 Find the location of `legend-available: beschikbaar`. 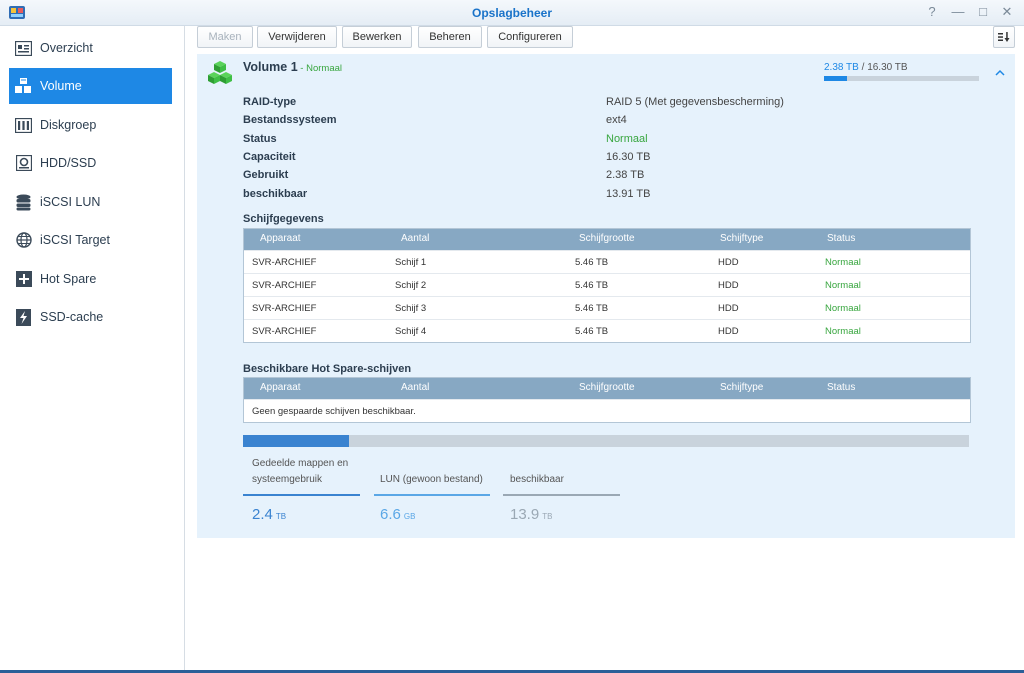

legend-available: beschikbaar is located at coordinates (537, 480).